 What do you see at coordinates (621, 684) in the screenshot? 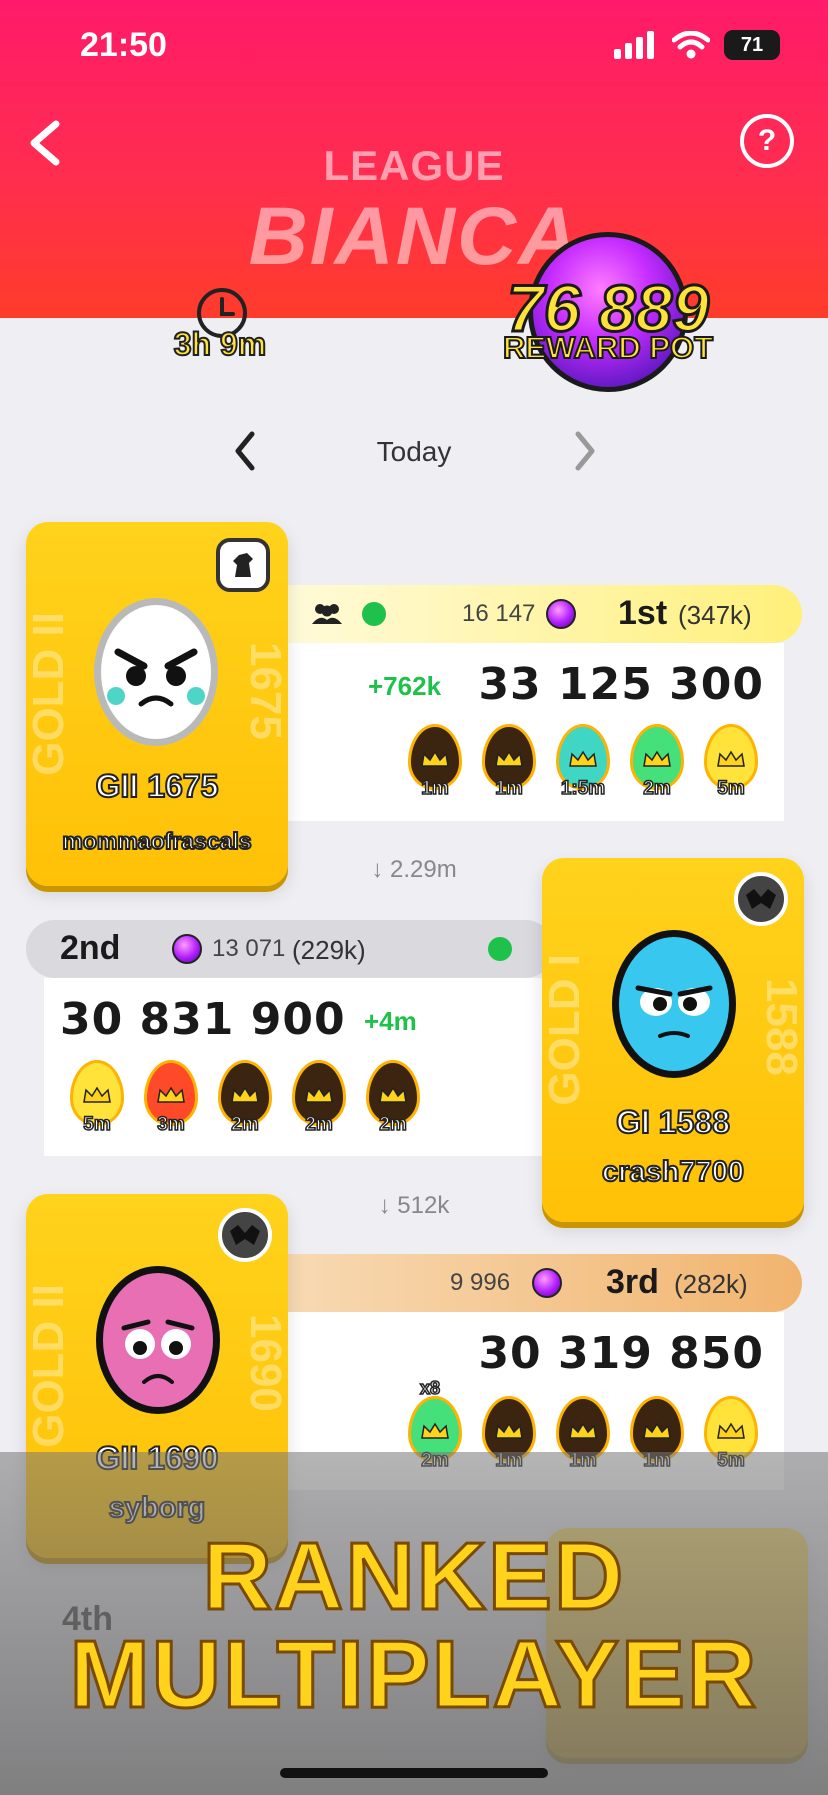
I see `player-score: 33 125 300` at bounding box center [621, 684].